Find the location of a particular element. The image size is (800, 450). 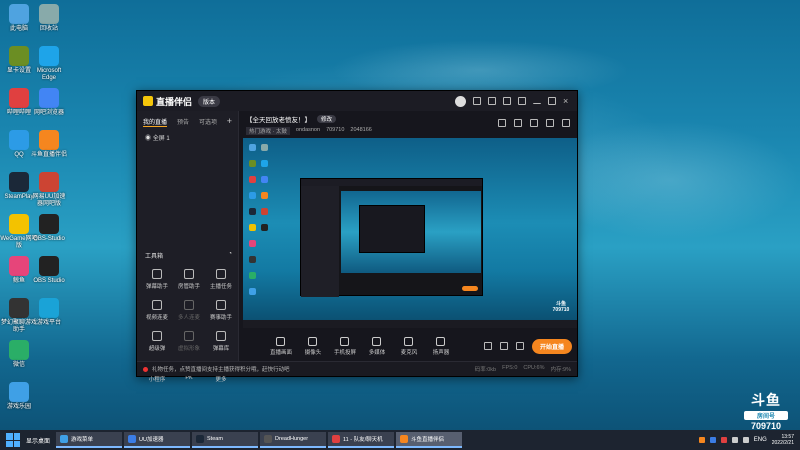

skin-icon is located at coordinates (507, 101).